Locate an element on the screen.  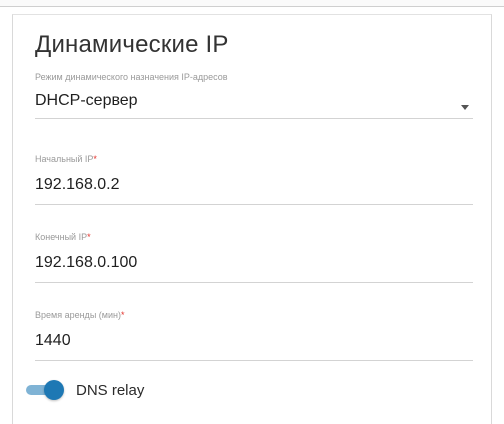
section-title: Динамические IP is located at coordinates (132, 44).